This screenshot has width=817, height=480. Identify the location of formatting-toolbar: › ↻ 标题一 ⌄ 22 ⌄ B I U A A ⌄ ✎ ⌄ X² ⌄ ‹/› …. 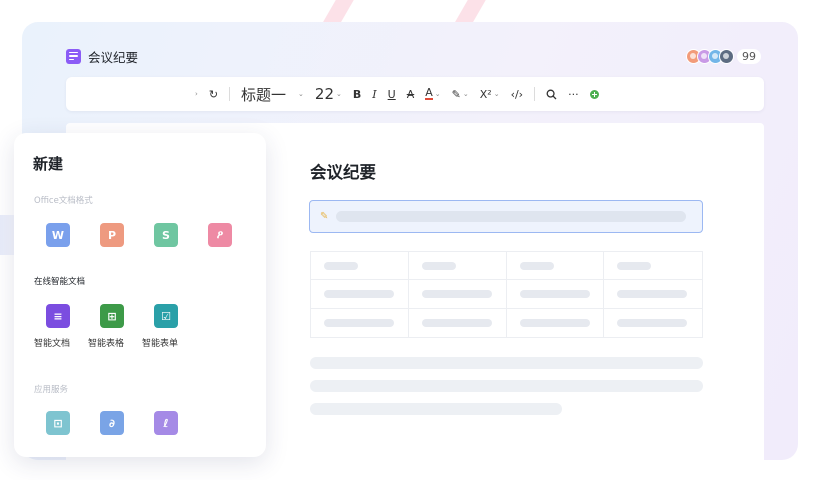
(415, 94).